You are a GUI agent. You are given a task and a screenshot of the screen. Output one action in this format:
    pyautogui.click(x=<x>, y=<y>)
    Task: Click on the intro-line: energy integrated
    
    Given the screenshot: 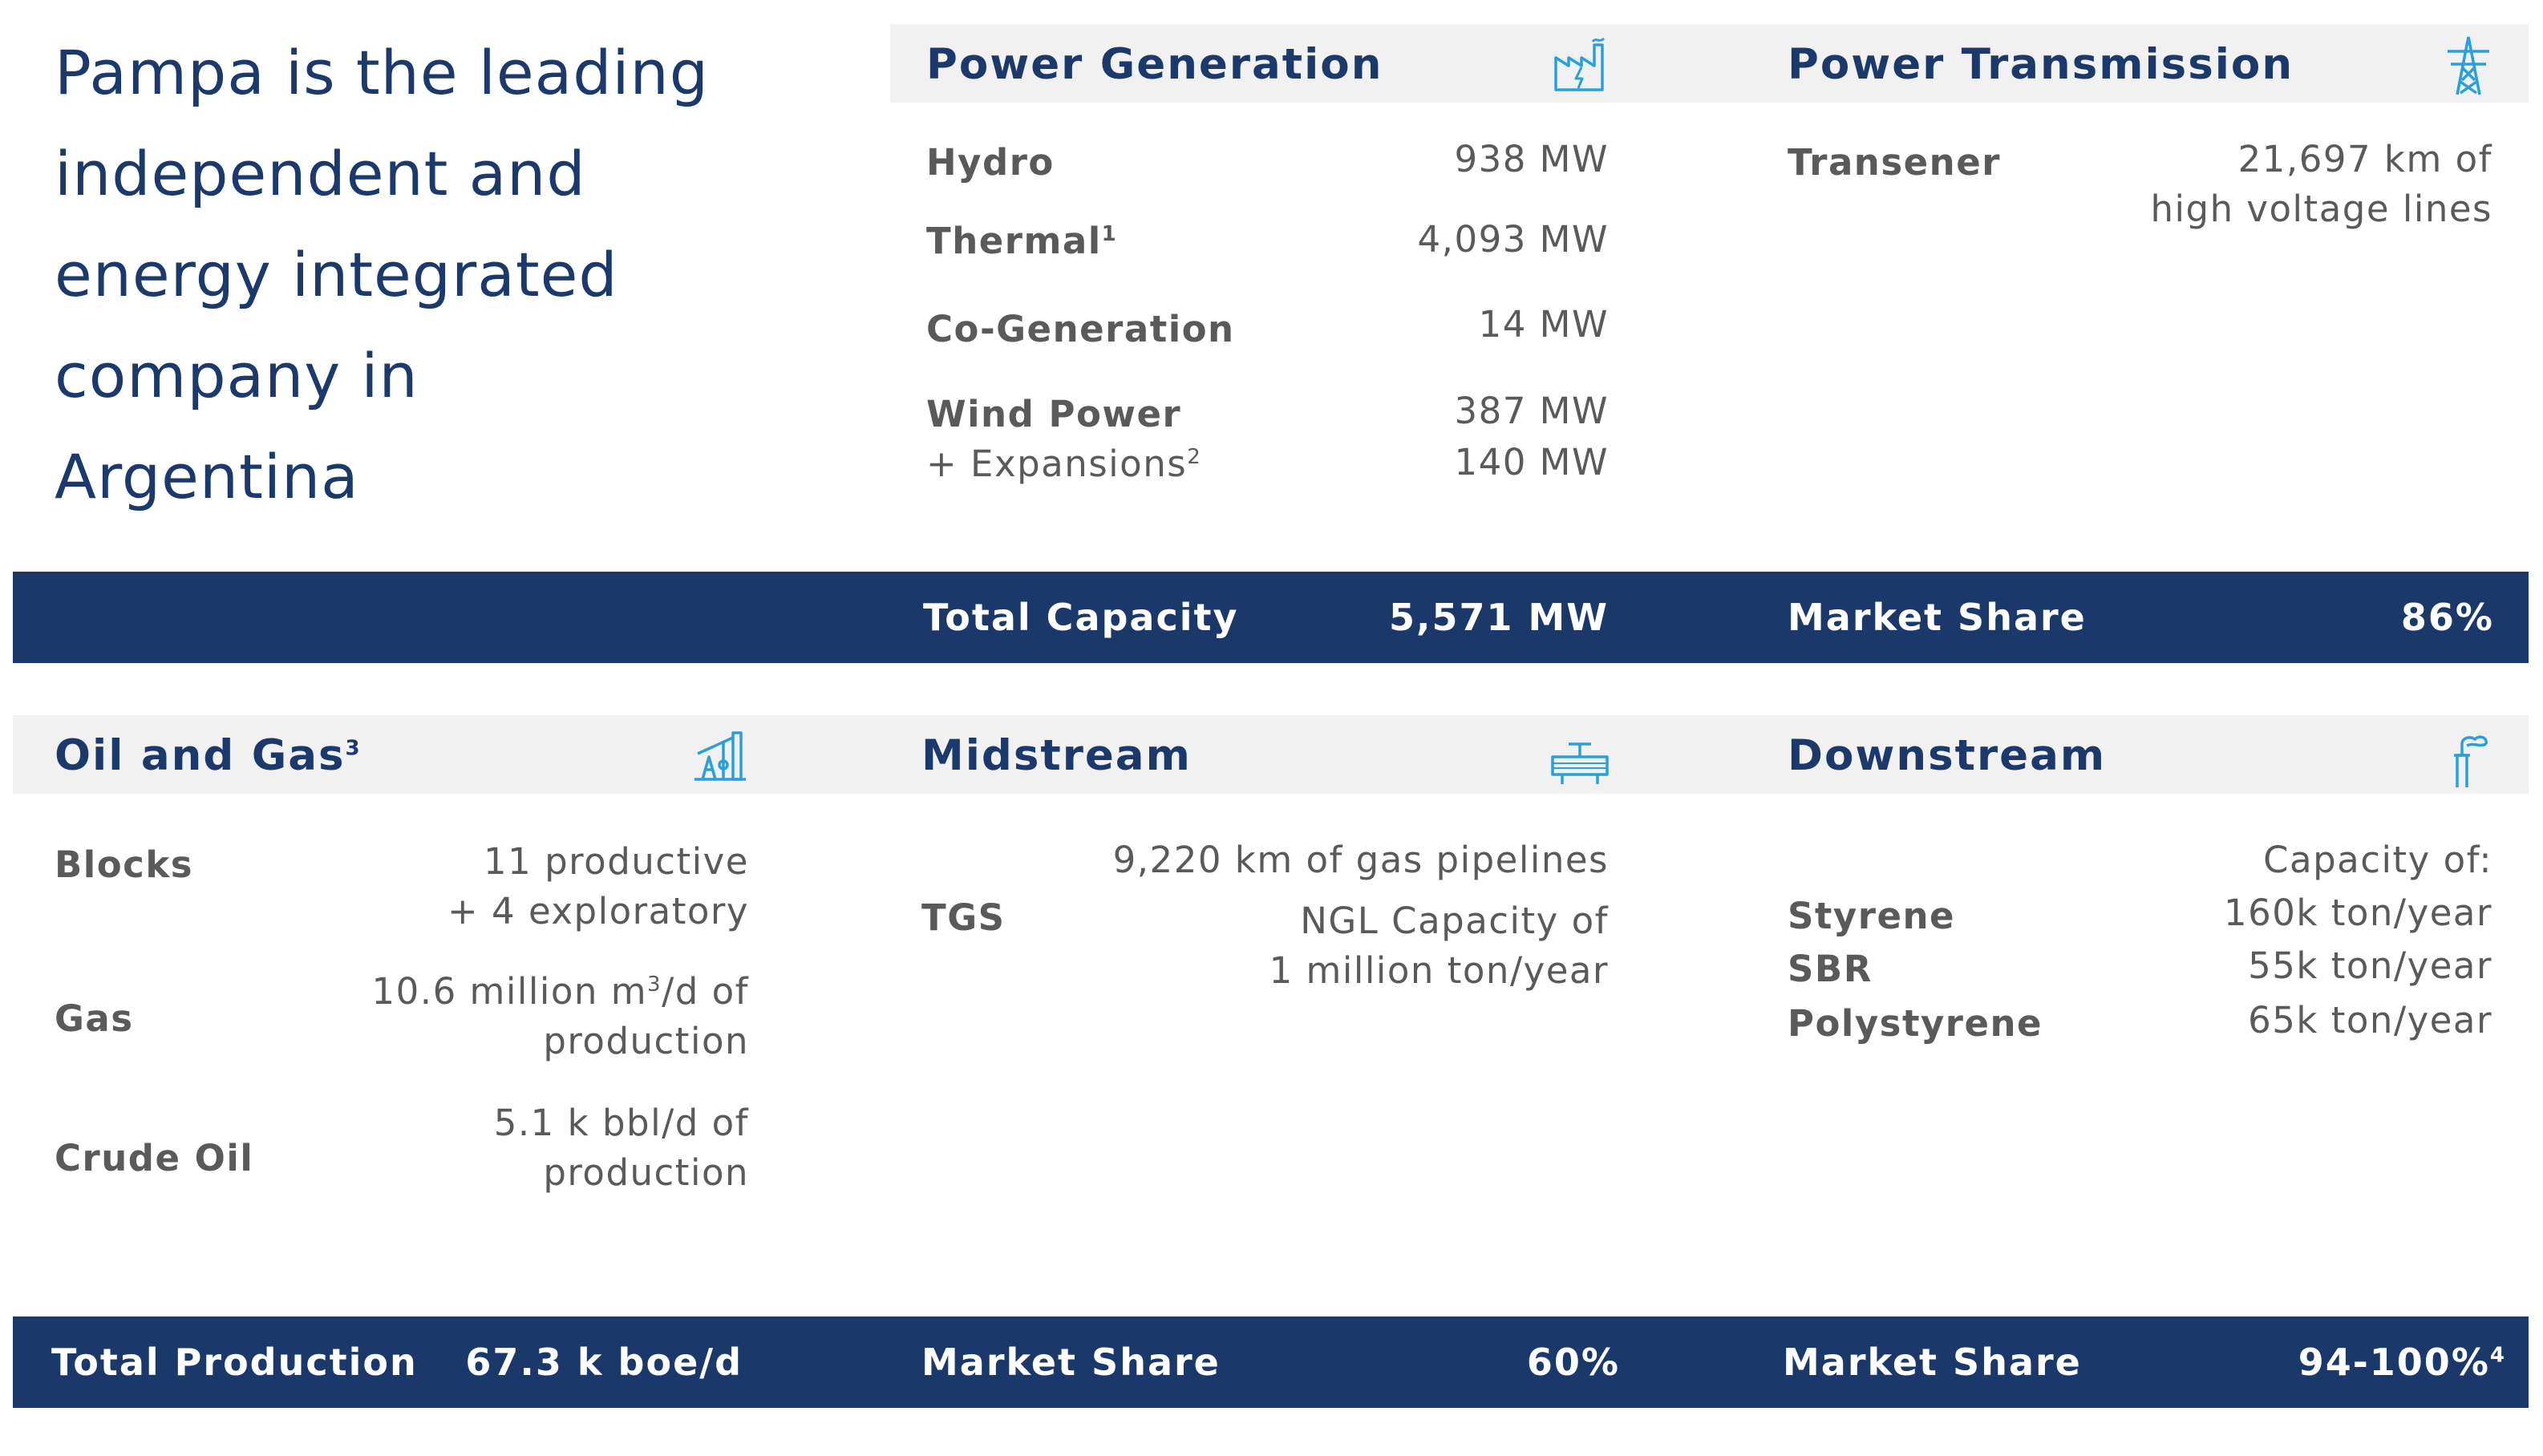 What is the action you would take?
    pyautogui.click(x=336, y=274)
    